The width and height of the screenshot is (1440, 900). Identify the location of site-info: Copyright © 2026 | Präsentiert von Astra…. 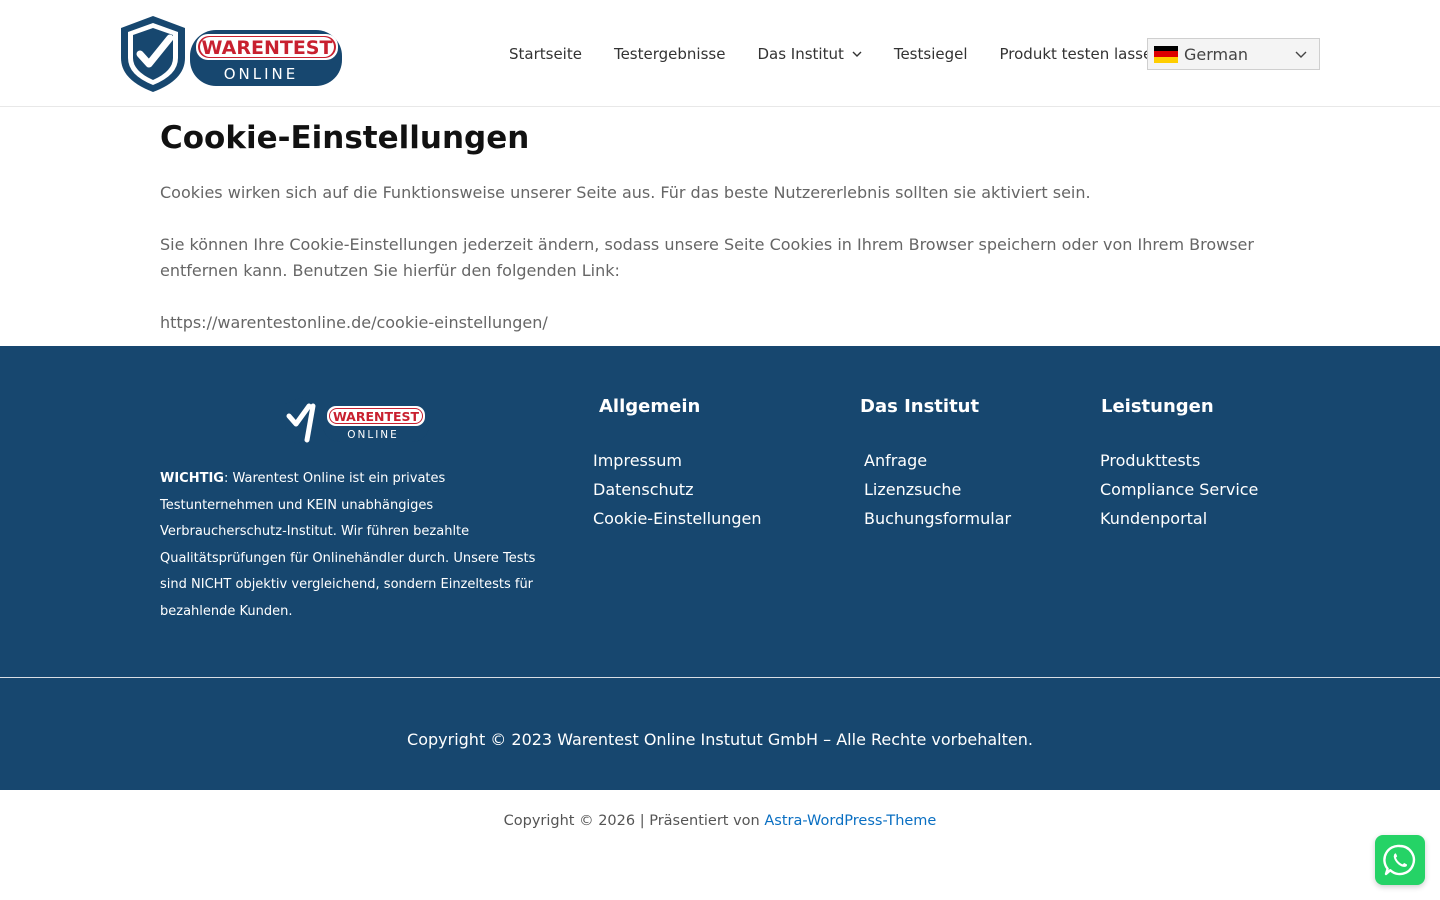
(720, 821).